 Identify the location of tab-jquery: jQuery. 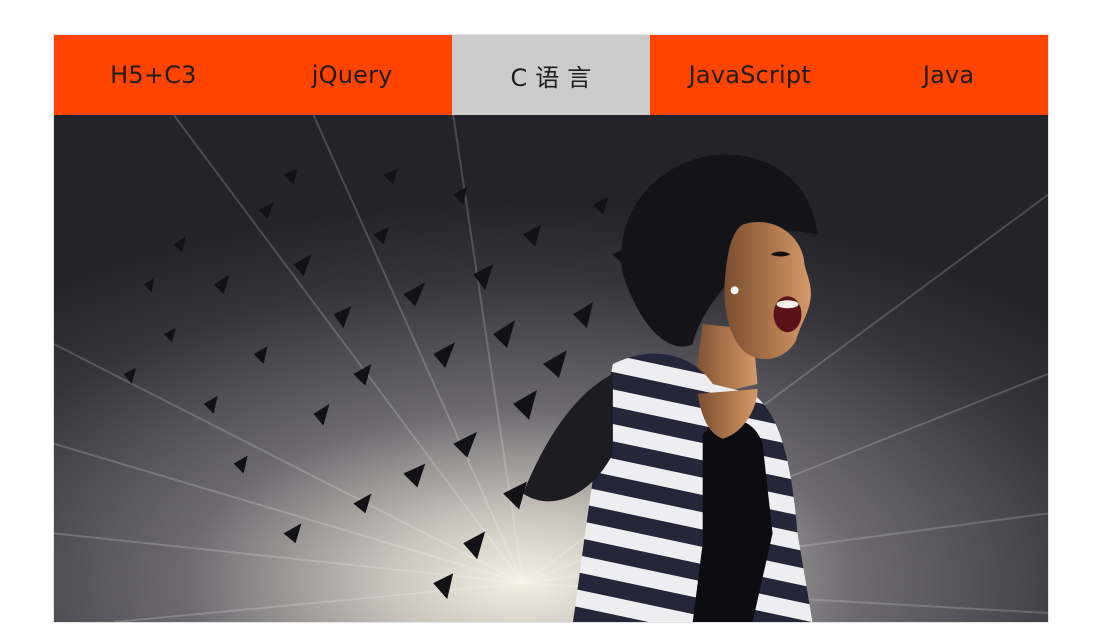
(352, 75).